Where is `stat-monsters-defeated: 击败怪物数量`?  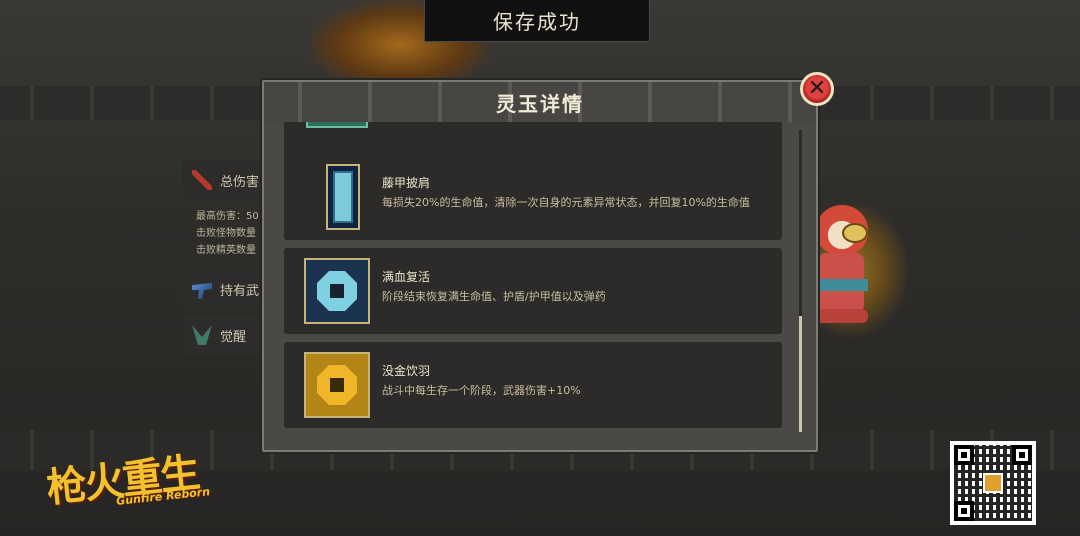
stat-monsters-defeated: 击败怪物数量 is located at coordinates (226, 233).